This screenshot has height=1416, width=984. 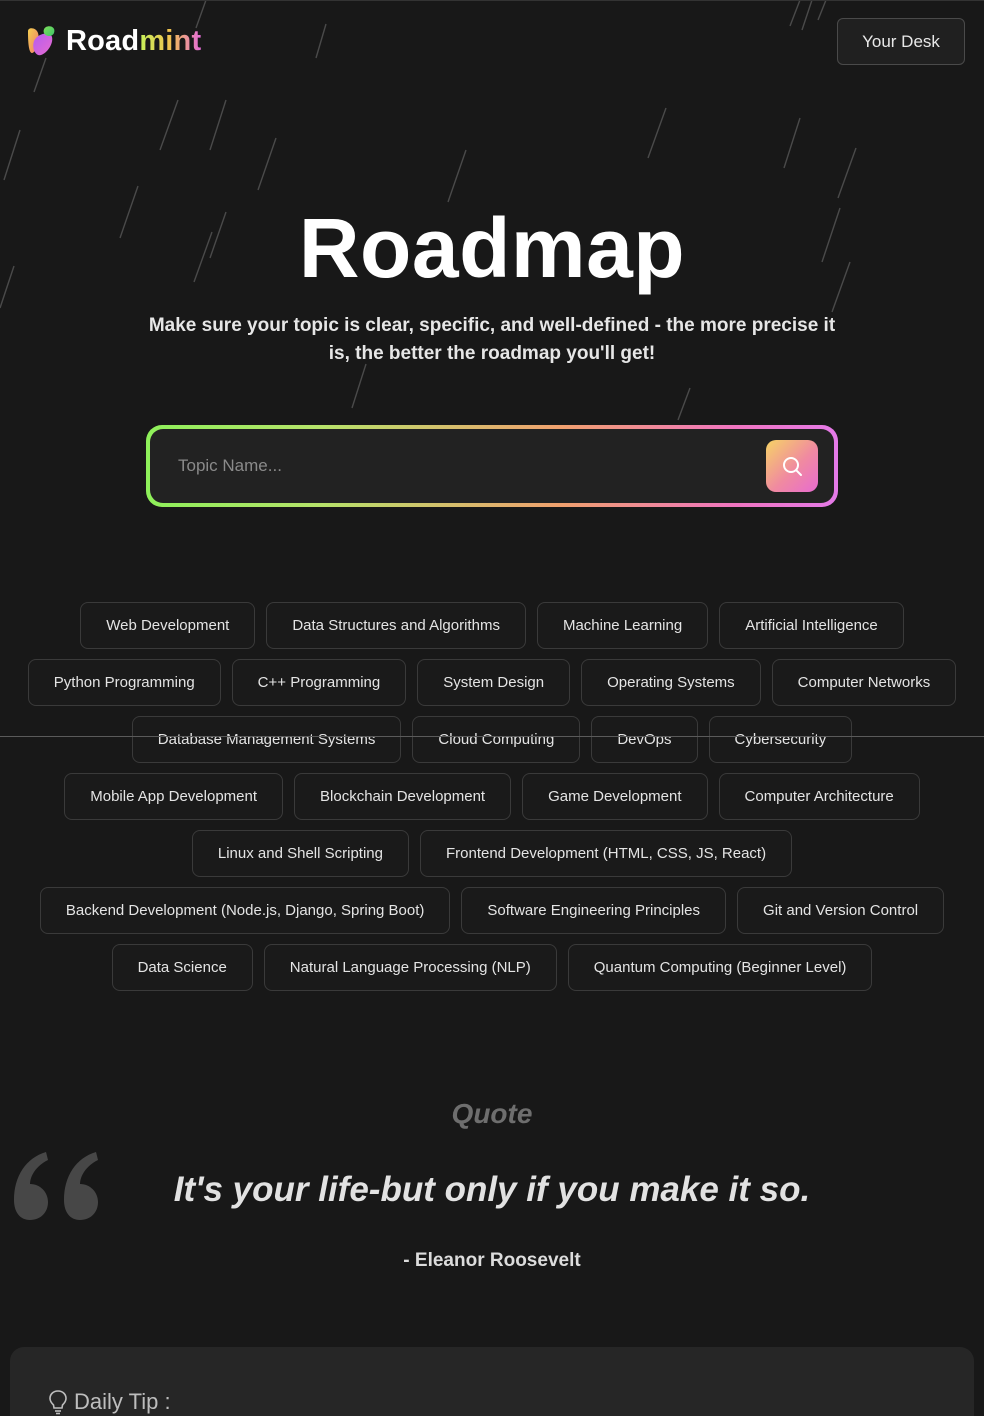 I want to click on topic-chip: Data Science, so click(x=182, y=967).